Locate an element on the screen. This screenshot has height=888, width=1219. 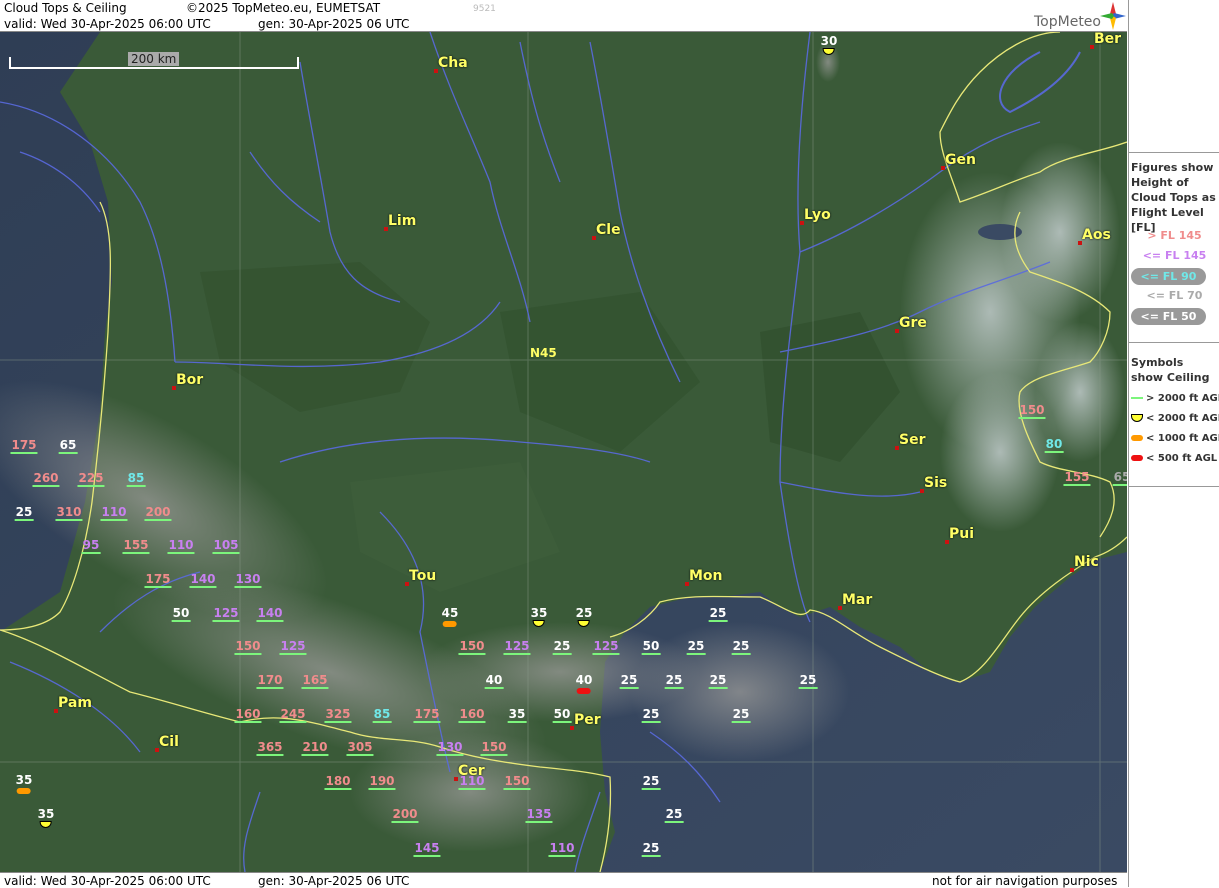
city-label: Cil is located at coordinates (169, 742).